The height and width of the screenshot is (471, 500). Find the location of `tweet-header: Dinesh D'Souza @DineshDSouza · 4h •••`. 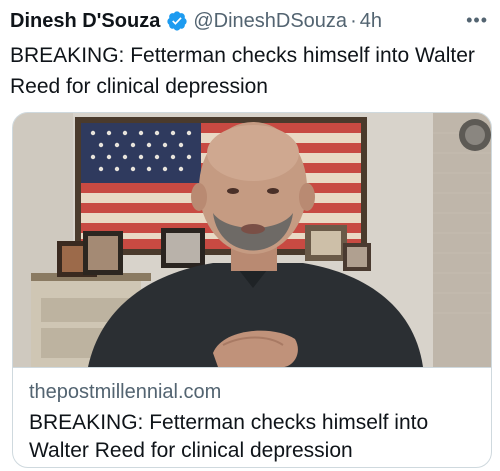

tweet-header: Dinesh D'Souza @DineshDSouza · 4h ••• is located at coordinates (251, 21).